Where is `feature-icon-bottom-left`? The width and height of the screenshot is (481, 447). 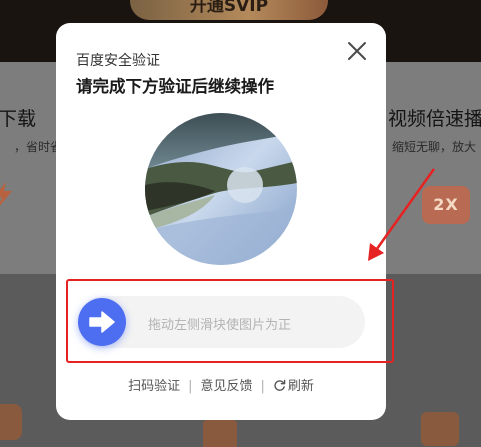
feature-icon-bottom-left is located at coordinates (11, 422).